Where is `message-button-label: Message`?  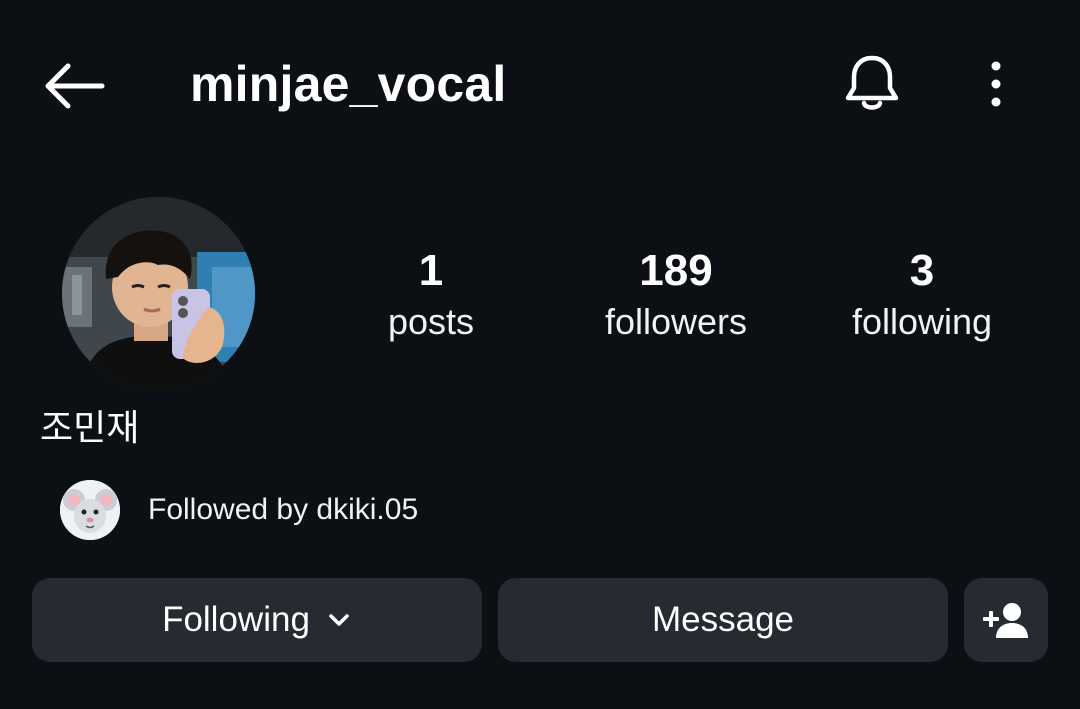 message-button-label: Message is located at coordinates (723, 619).